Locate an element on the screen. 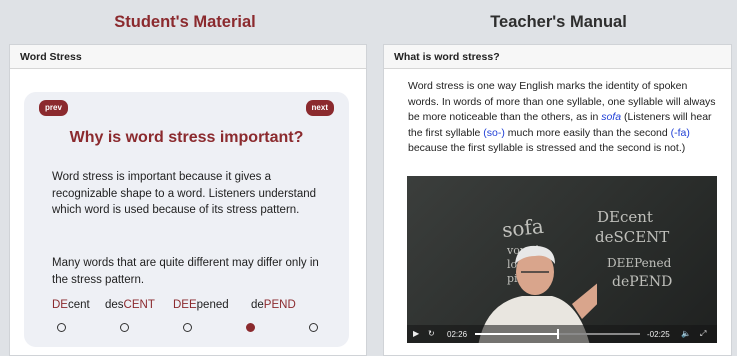 This screenshot has width=737, height=356. chalk-word: DEEPened is located at coordinates (639, 263).